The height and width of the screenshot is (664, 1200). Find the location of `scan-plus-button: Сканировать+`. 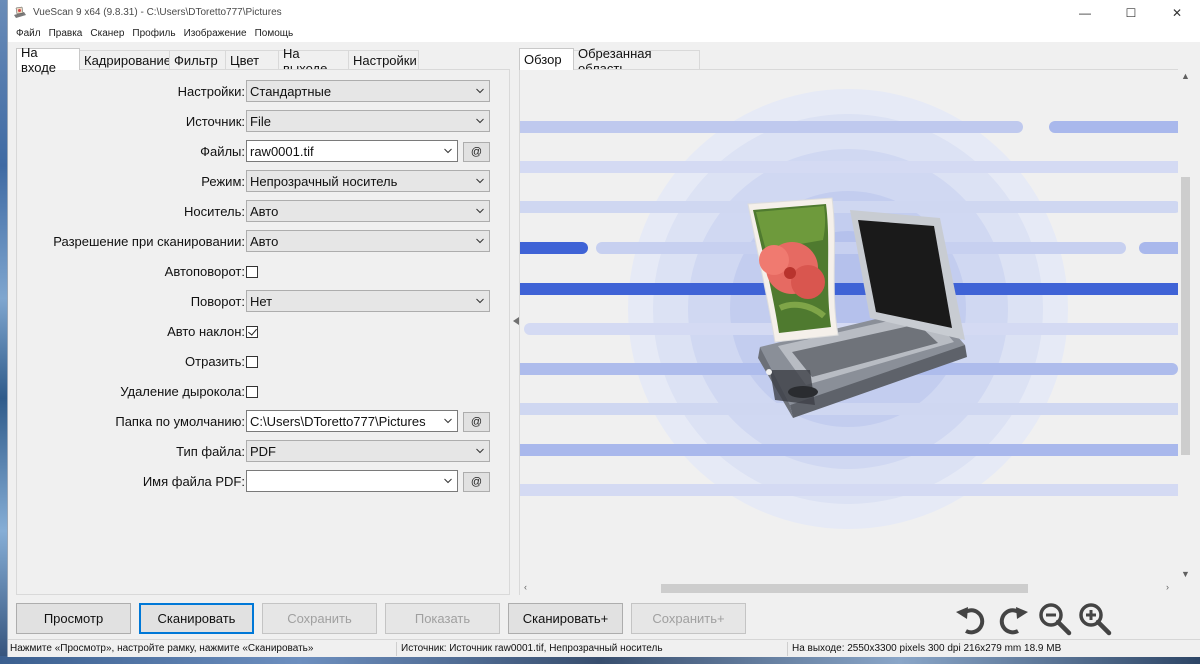

scan-plus-button: Сканировать+ is located at coordinates (565, 618).